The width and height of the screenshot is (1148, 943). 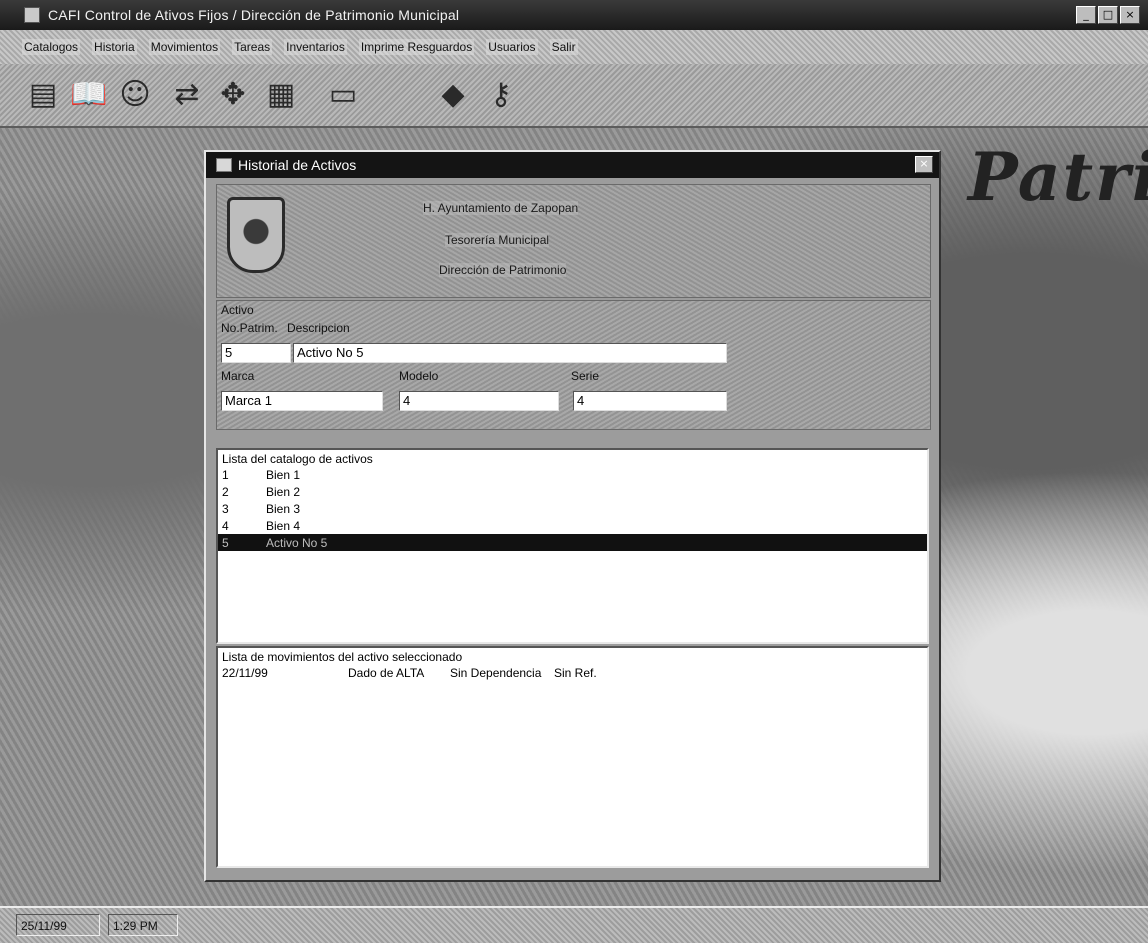 What do you see at coordinates (89, 94) in the screenshot?
I see `book-icon: 📖` at bounding box center [89, 94].